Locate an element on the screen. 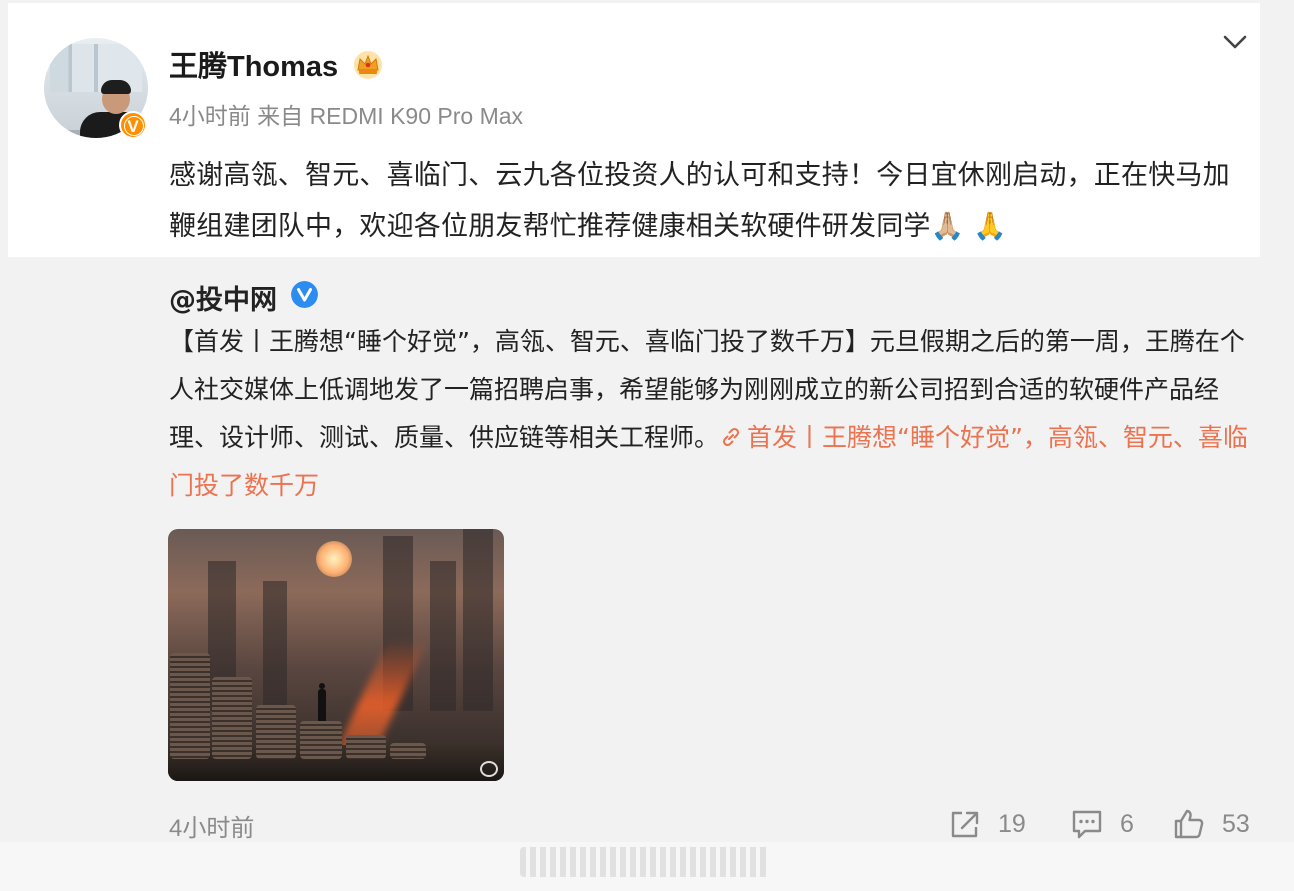 The height and width of the screenshot is (891, 1294). like-count: 53 is located at coordinates (1236, 823).